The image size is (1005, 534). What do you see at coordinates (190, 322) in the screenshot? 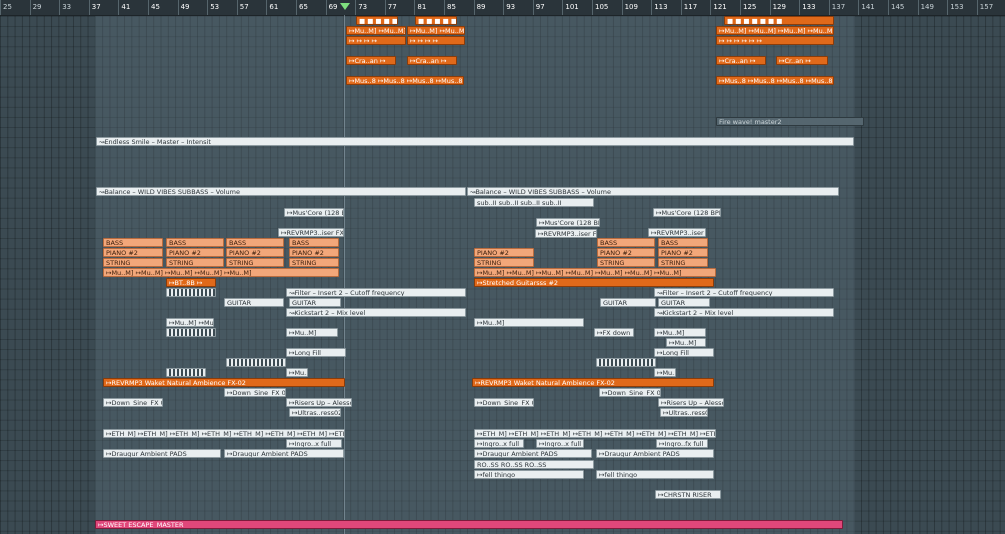
I see `playlist-clip: ↦Mu..M] ↦Mu..M] ↦Mu..M]` at bounding box center [190, 322].